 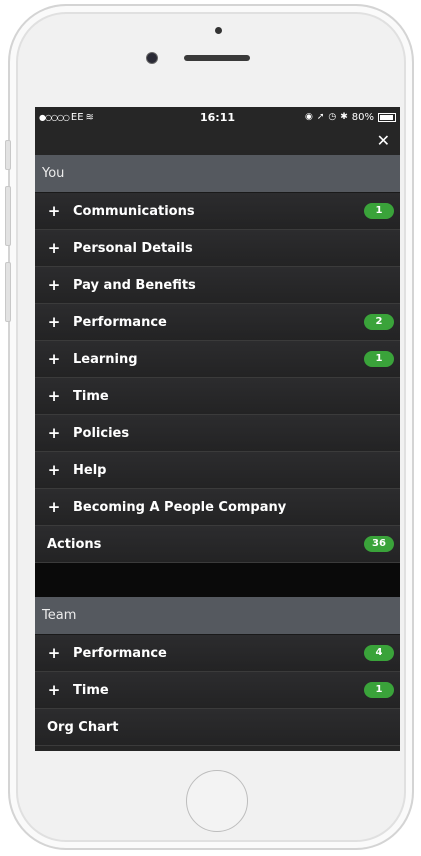 What do you see at coordinates (320, 117) in the screenshot?
I see `location-icon: ➚` at bounding box center [320, 117].